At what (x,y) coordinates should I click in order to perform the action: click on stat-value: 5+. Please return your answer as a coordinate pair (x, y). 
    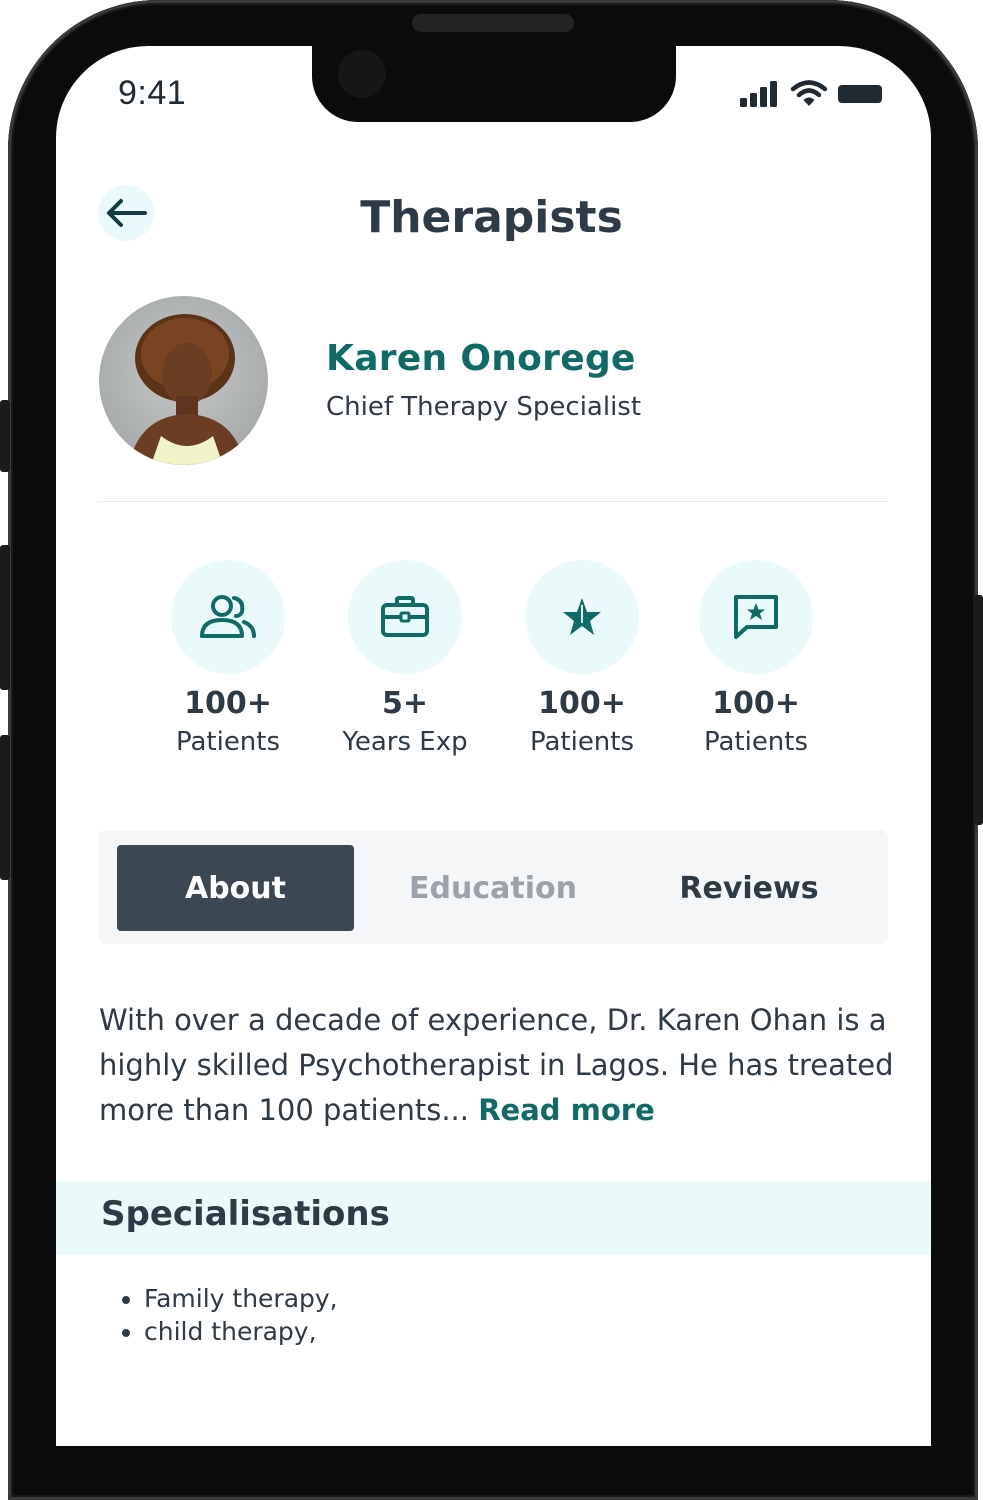
    Looking at the image, I should click on (404, 703).